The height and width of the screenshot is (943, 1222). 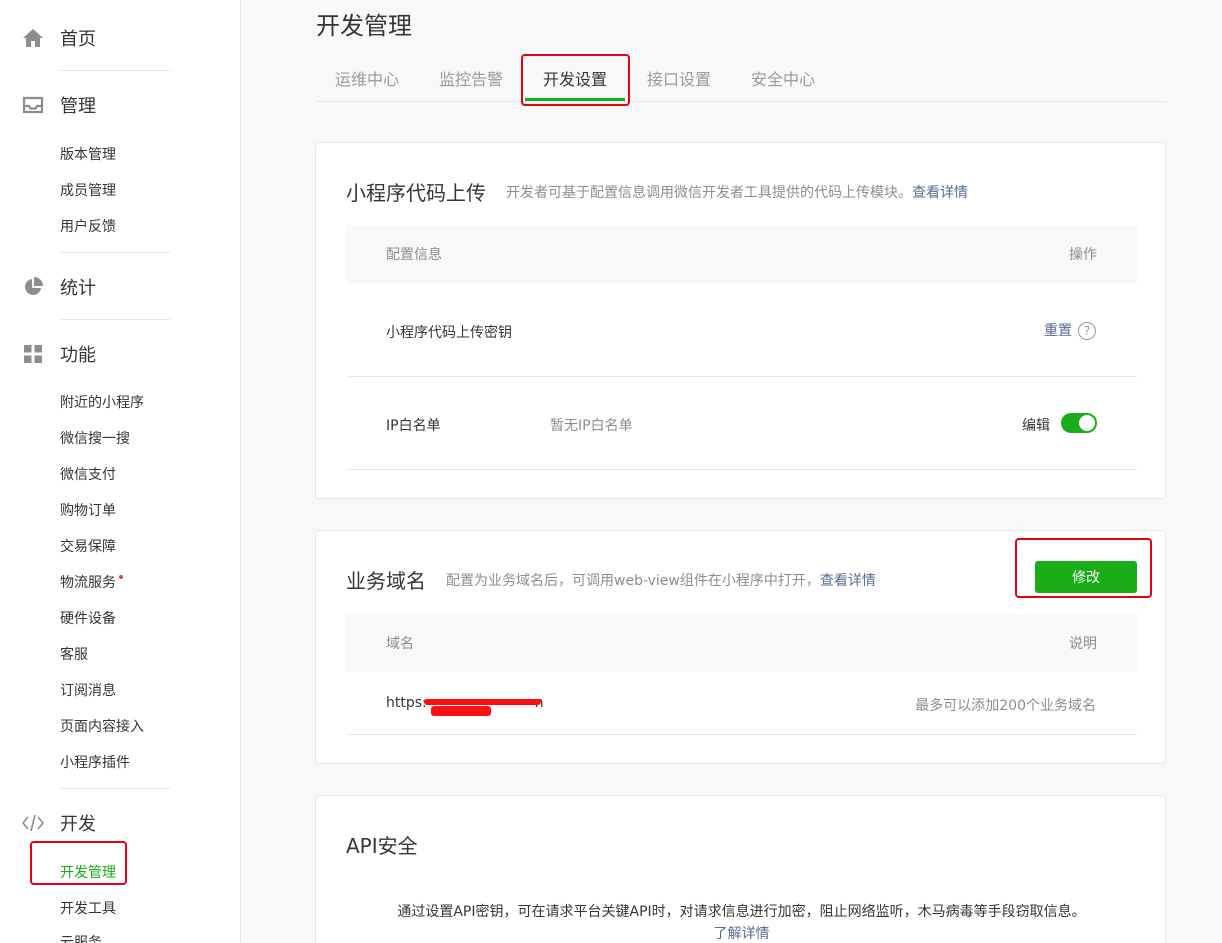 What do you see at coordinates (102, 403) in the screenshot?
I see `sidebar-item-nearby: 附近的小程序` at bounding box center [102, 403].